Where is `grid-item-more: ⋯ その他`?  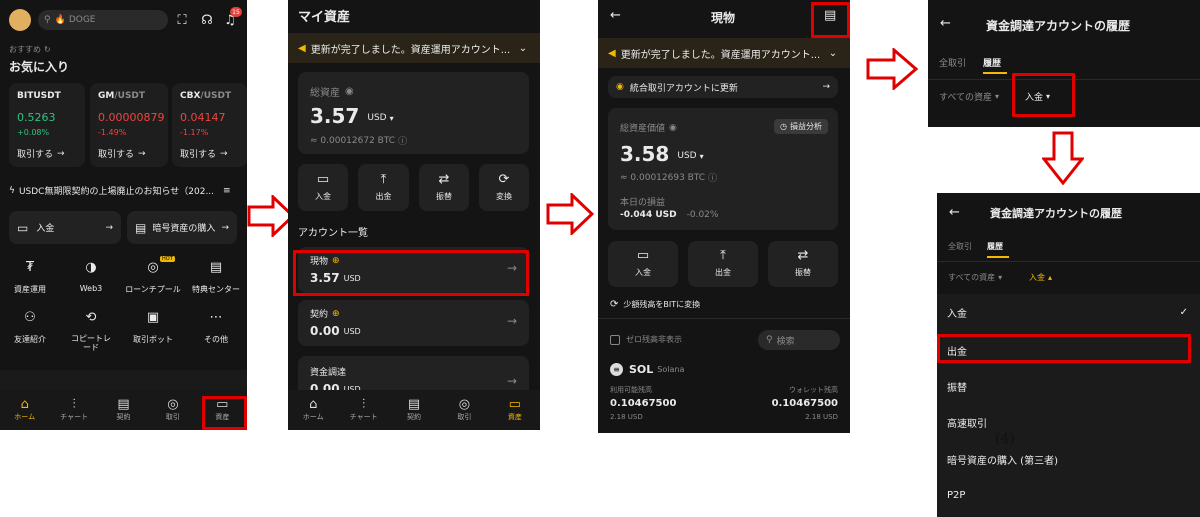 grid-item-more: ⋯ その他 is located at coordinates (216, 327).